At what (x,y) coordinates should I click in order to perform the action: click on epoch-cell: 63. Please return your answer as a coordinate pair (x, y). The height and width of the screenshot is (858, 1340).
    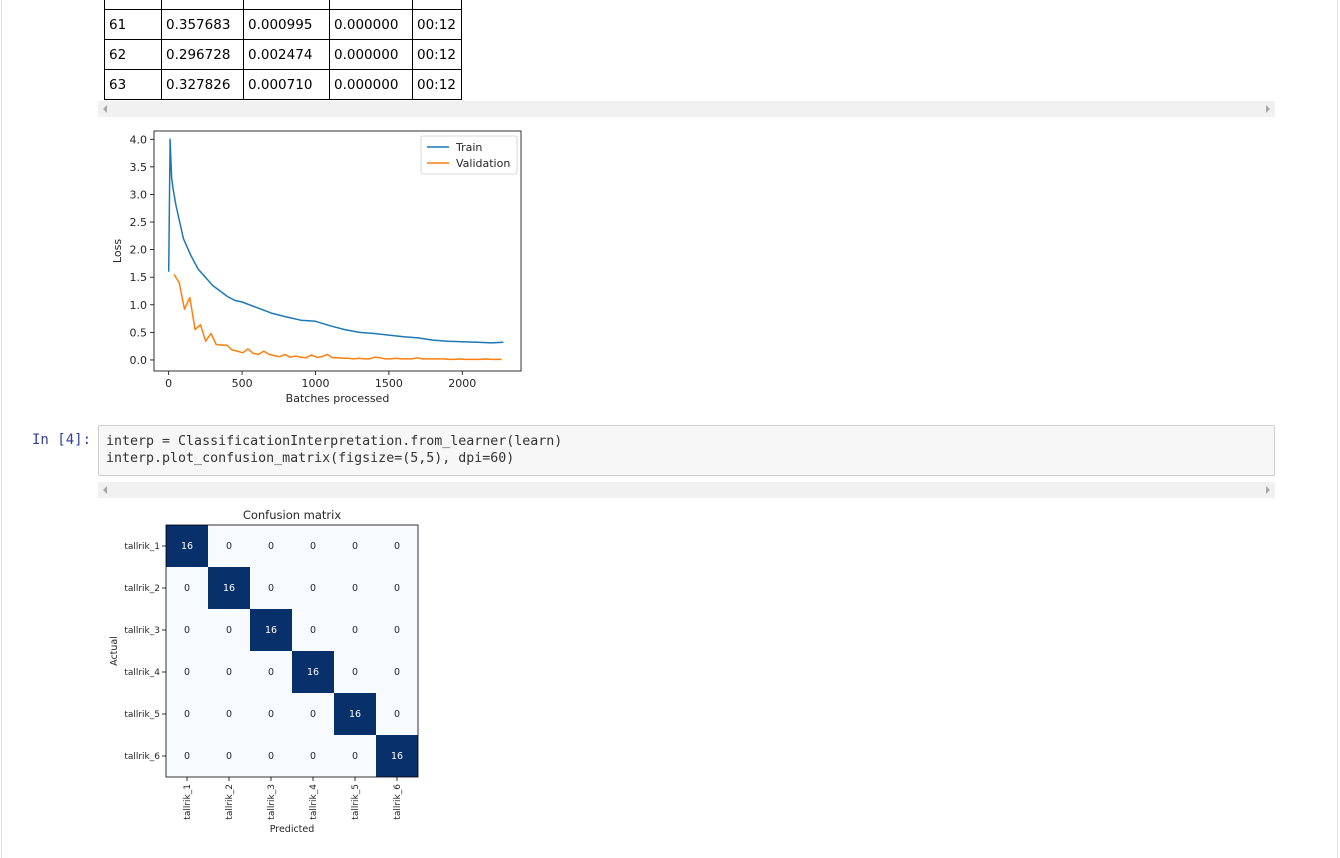
    Looking at the image, I should click on (133, 85).